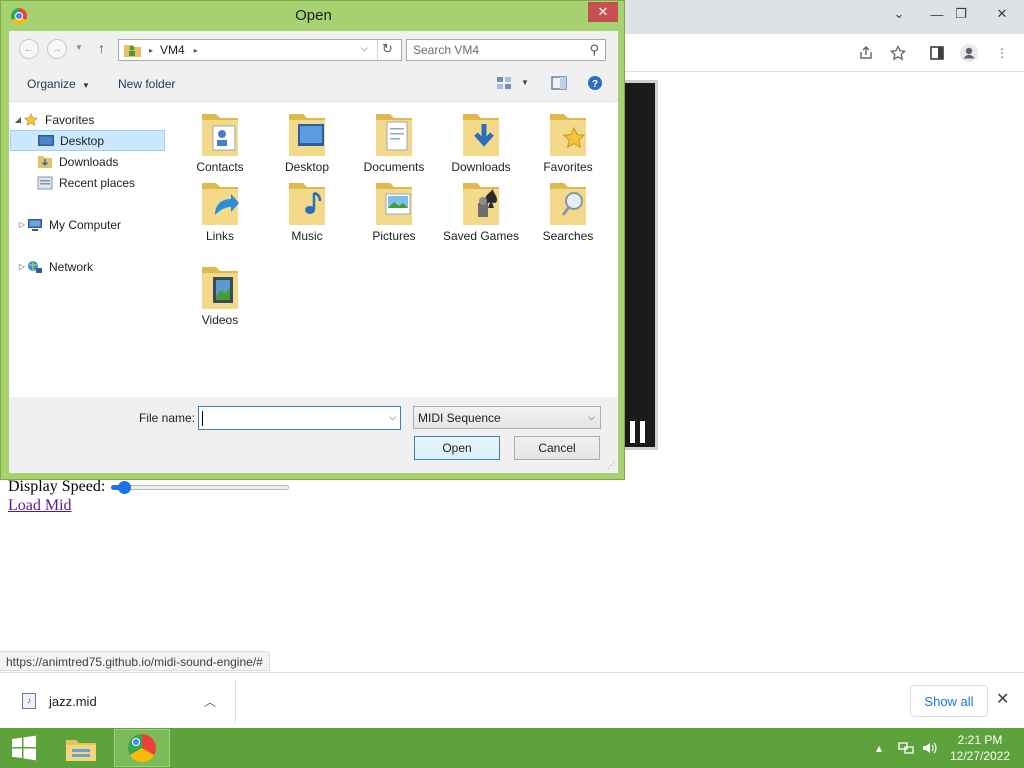 The width and height of the screenshot is (1024, 768). Describe the element at coordinates (1002, 699) in the screenshot. I see `close-download-bar-icon: ✕` at that location.